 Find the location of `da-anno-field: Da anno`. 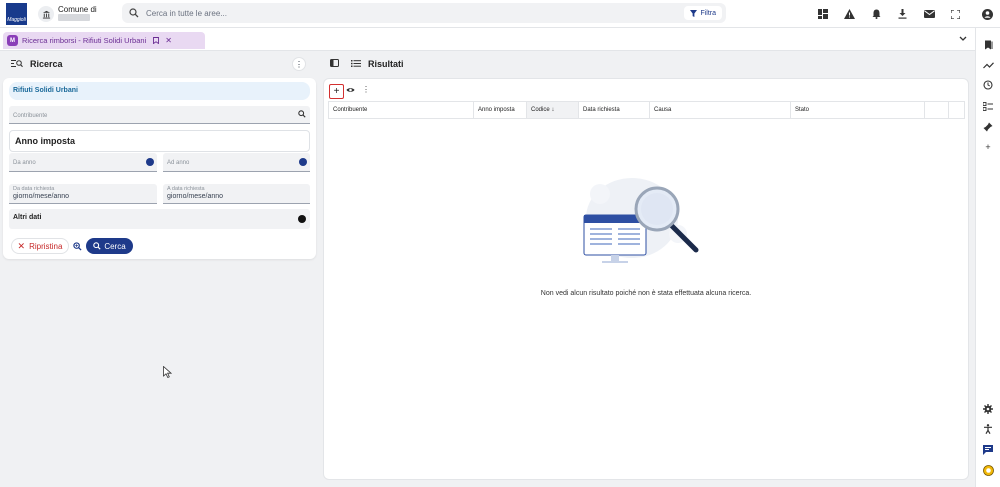

da-anno-field: Da anno is located at coordinates (83, 162).